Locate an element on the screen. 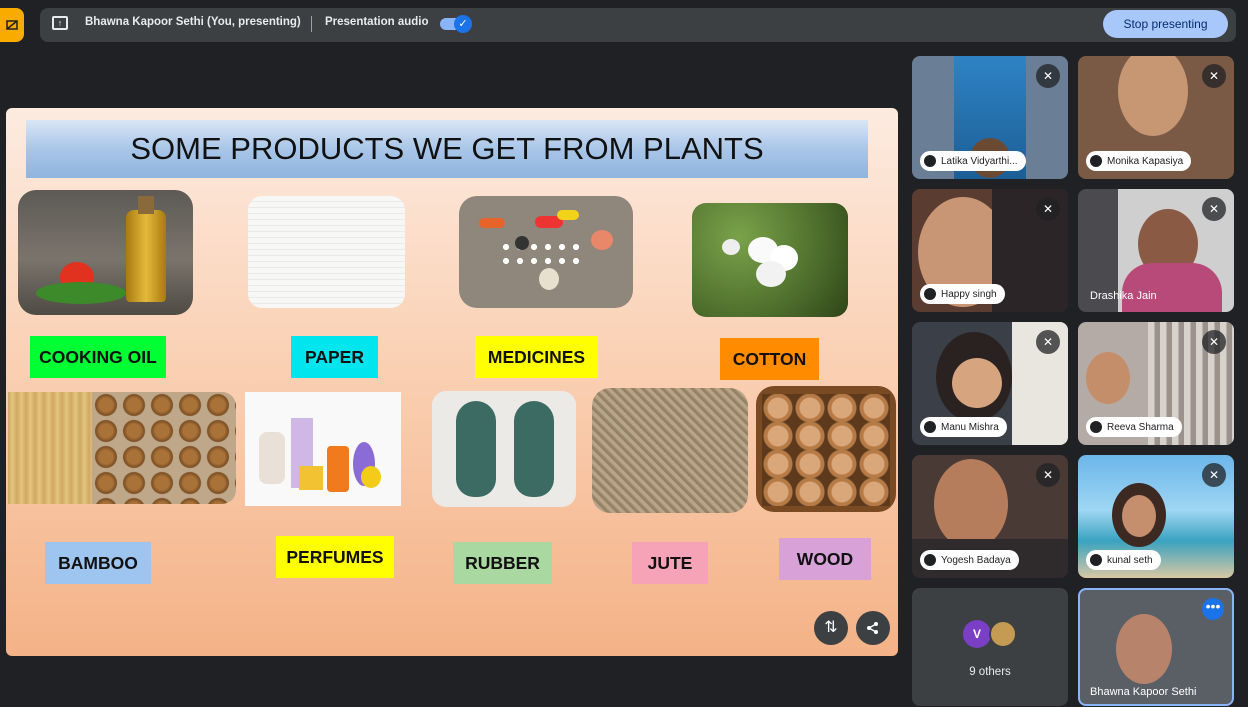 This screenshot has height=707, width=1256. jute-image is located at coordinates (670, 450).